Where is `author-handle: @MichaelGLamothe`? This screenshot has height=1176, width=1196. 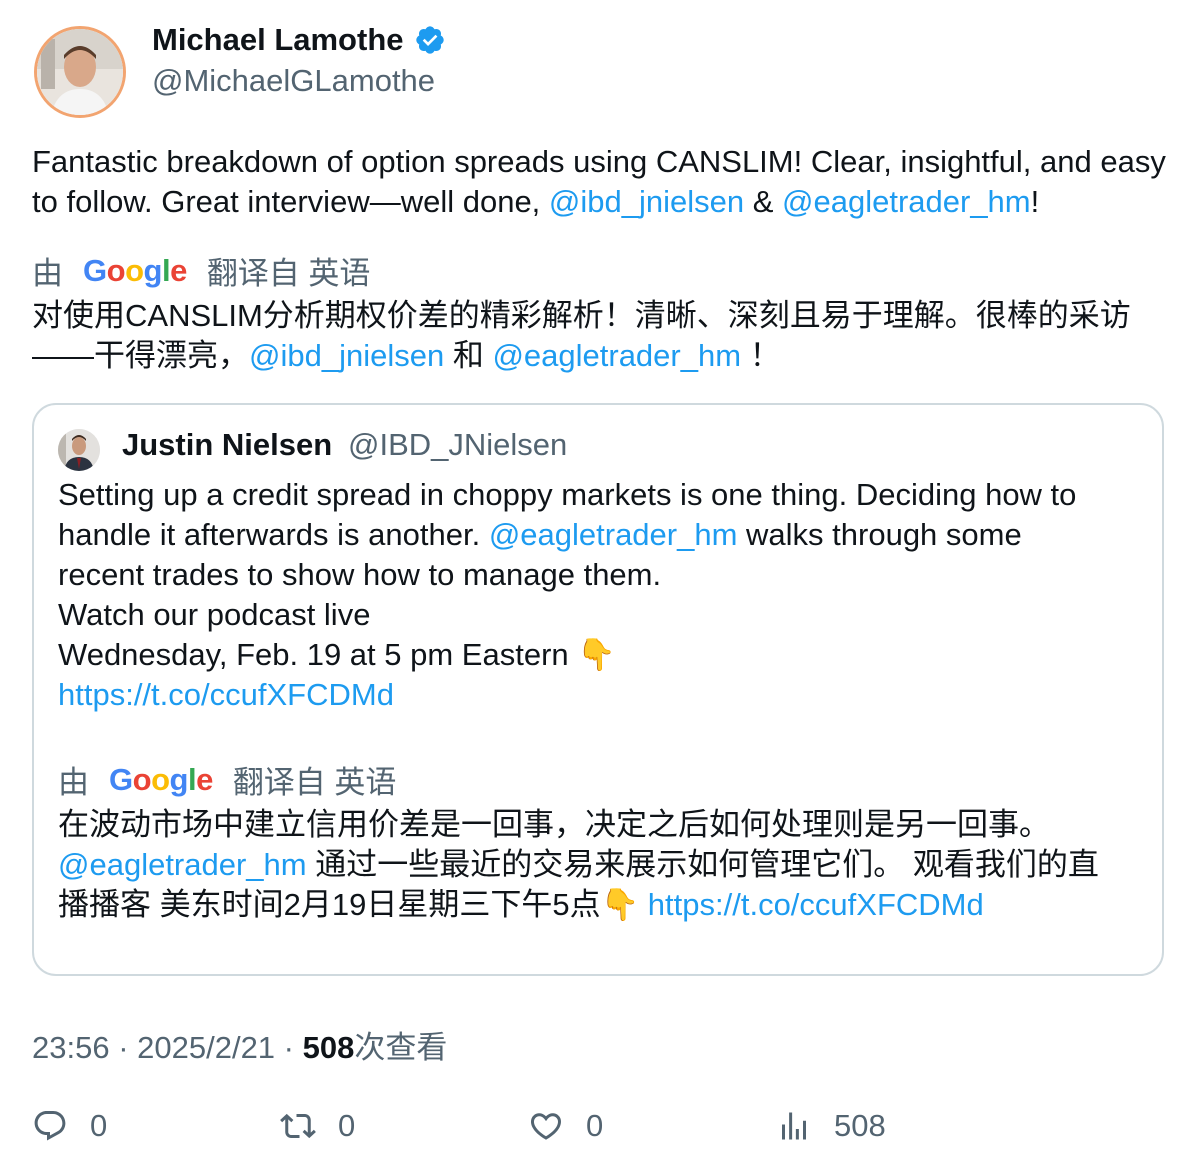 author-handle: @MichaelGLamothe is located at coordinates (293, 81).